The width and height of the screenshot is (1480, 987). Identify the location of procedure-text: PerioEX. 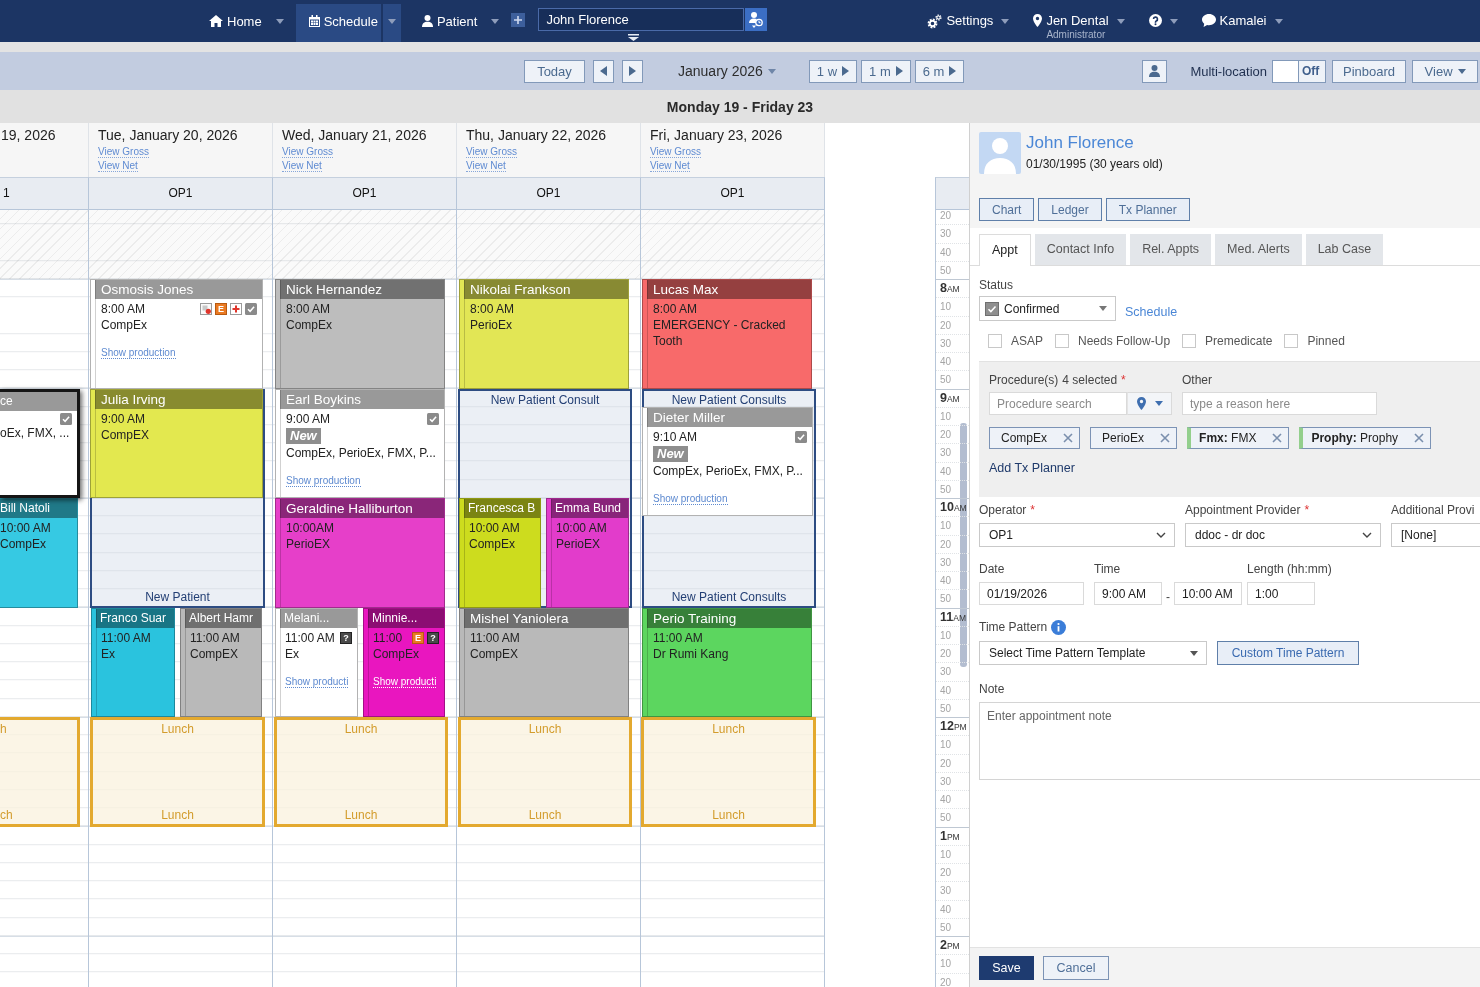
(578, 544).